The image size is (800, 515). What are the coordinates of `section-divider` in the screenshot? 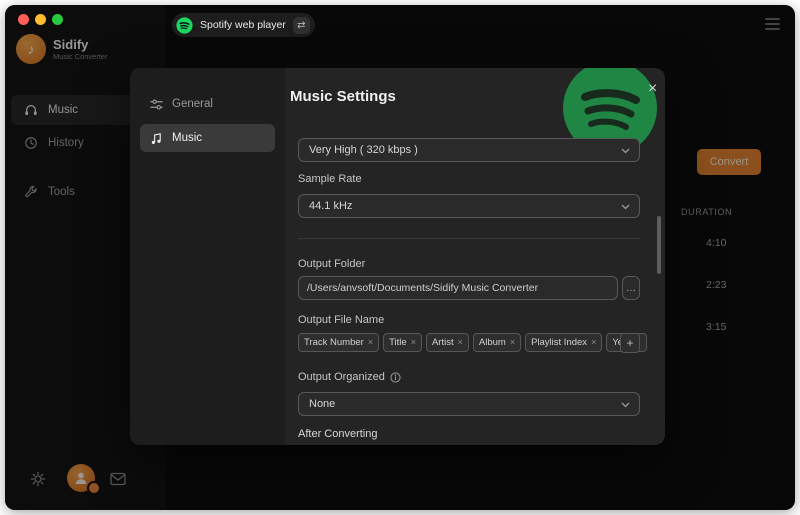 It's located at (469, 238).